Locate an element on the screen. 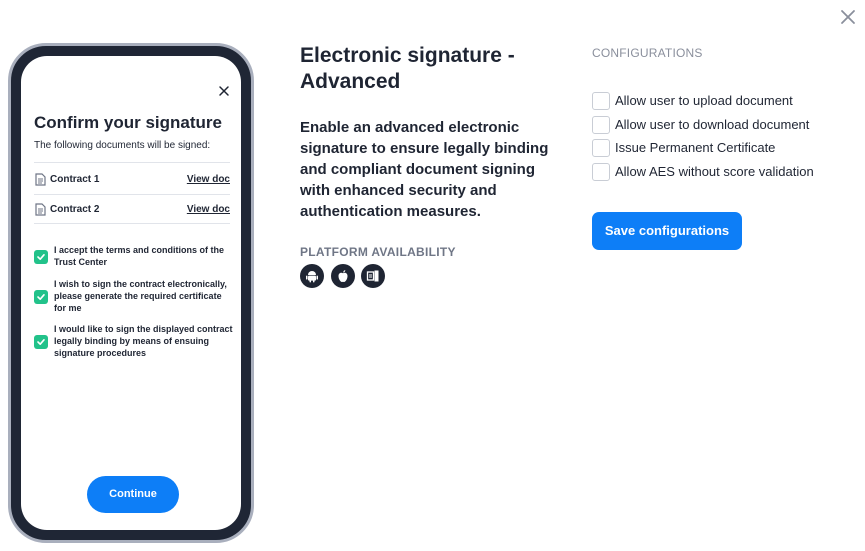 This screenshot has width=865, height=551. phone-subtitle: The following documents will be signed: is located at coordinates (122, 145).